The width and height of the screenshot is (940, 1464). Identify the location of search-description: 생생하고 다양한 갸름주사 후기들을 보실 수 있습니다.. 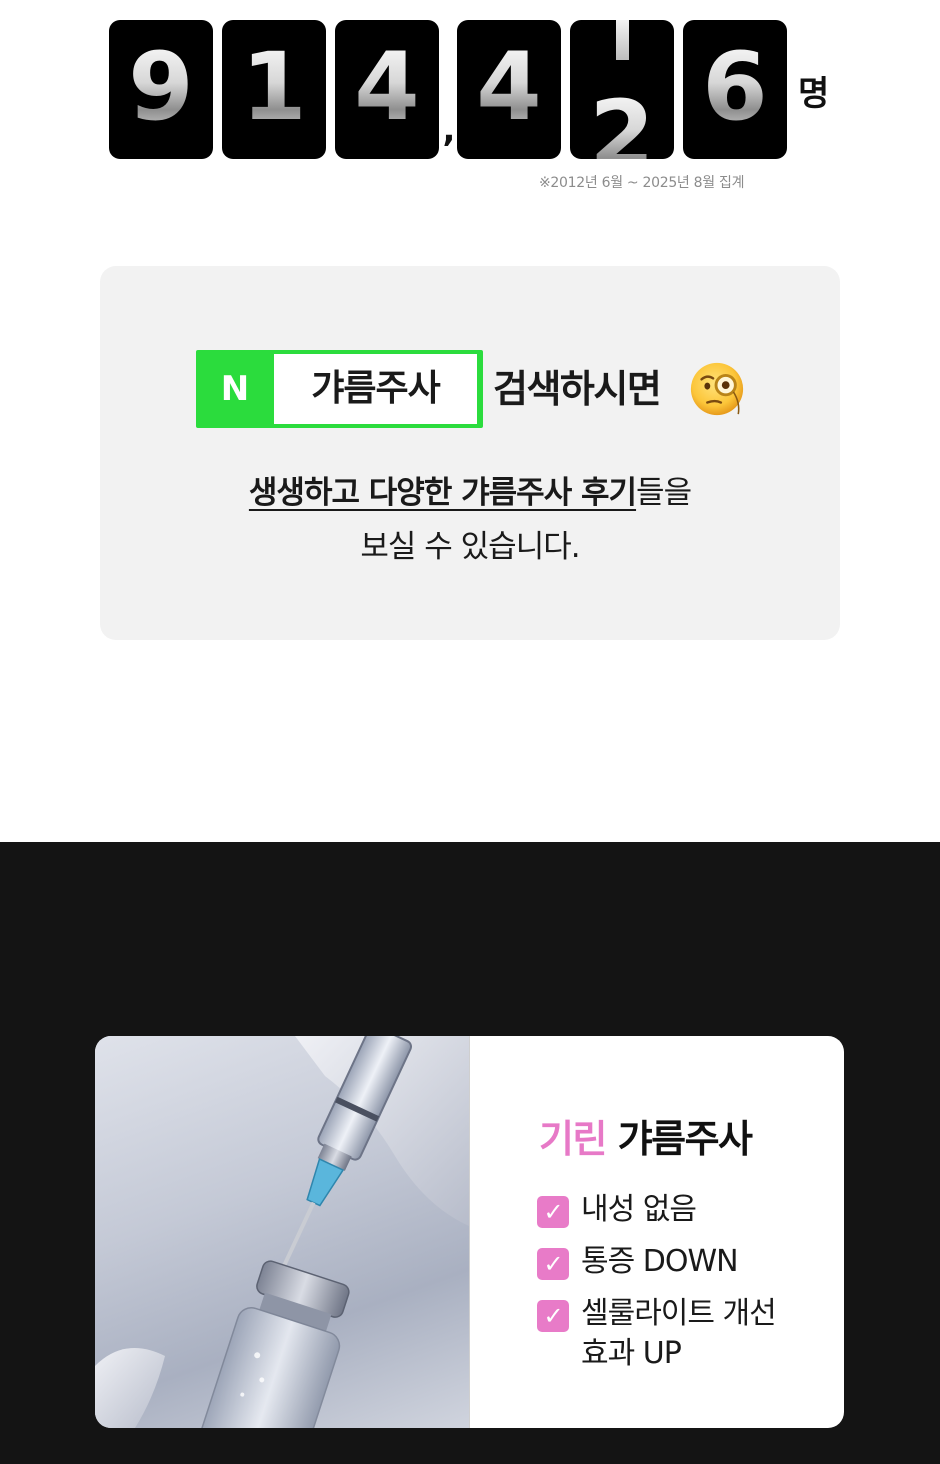
(470, 520).